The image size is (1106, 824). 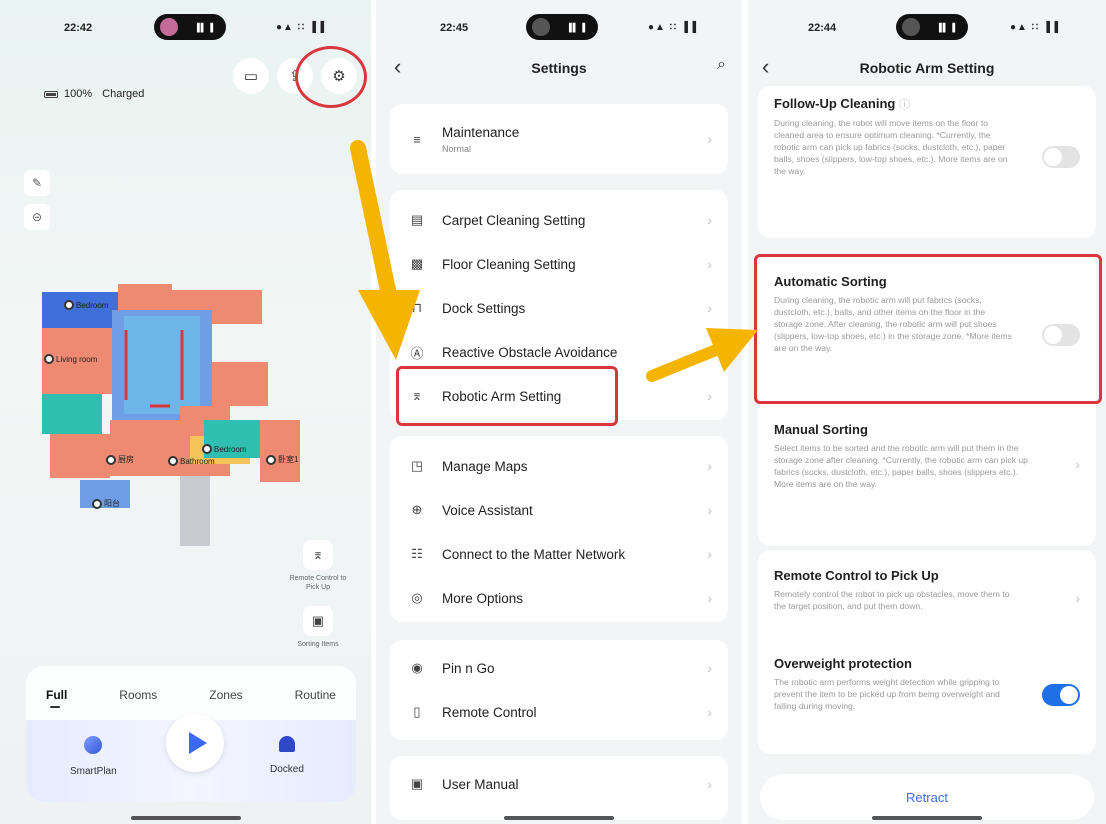 What do you see at coordinates (559, 598) in the screenshot?
I see `settings-item-more-options: ◎ More Options ›` at bounding box center [559, 598].